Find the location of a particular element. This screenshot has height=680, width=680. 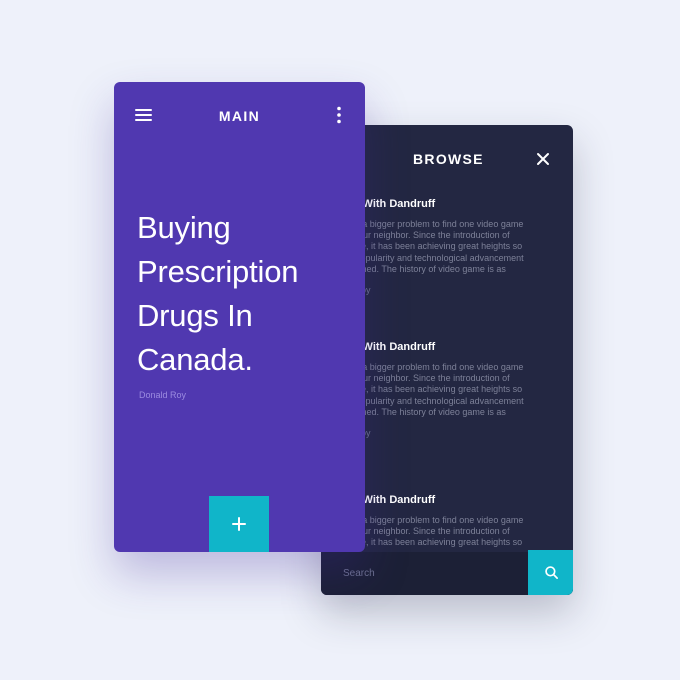

headline-line: Canada. is located at coordinates (195, 359).